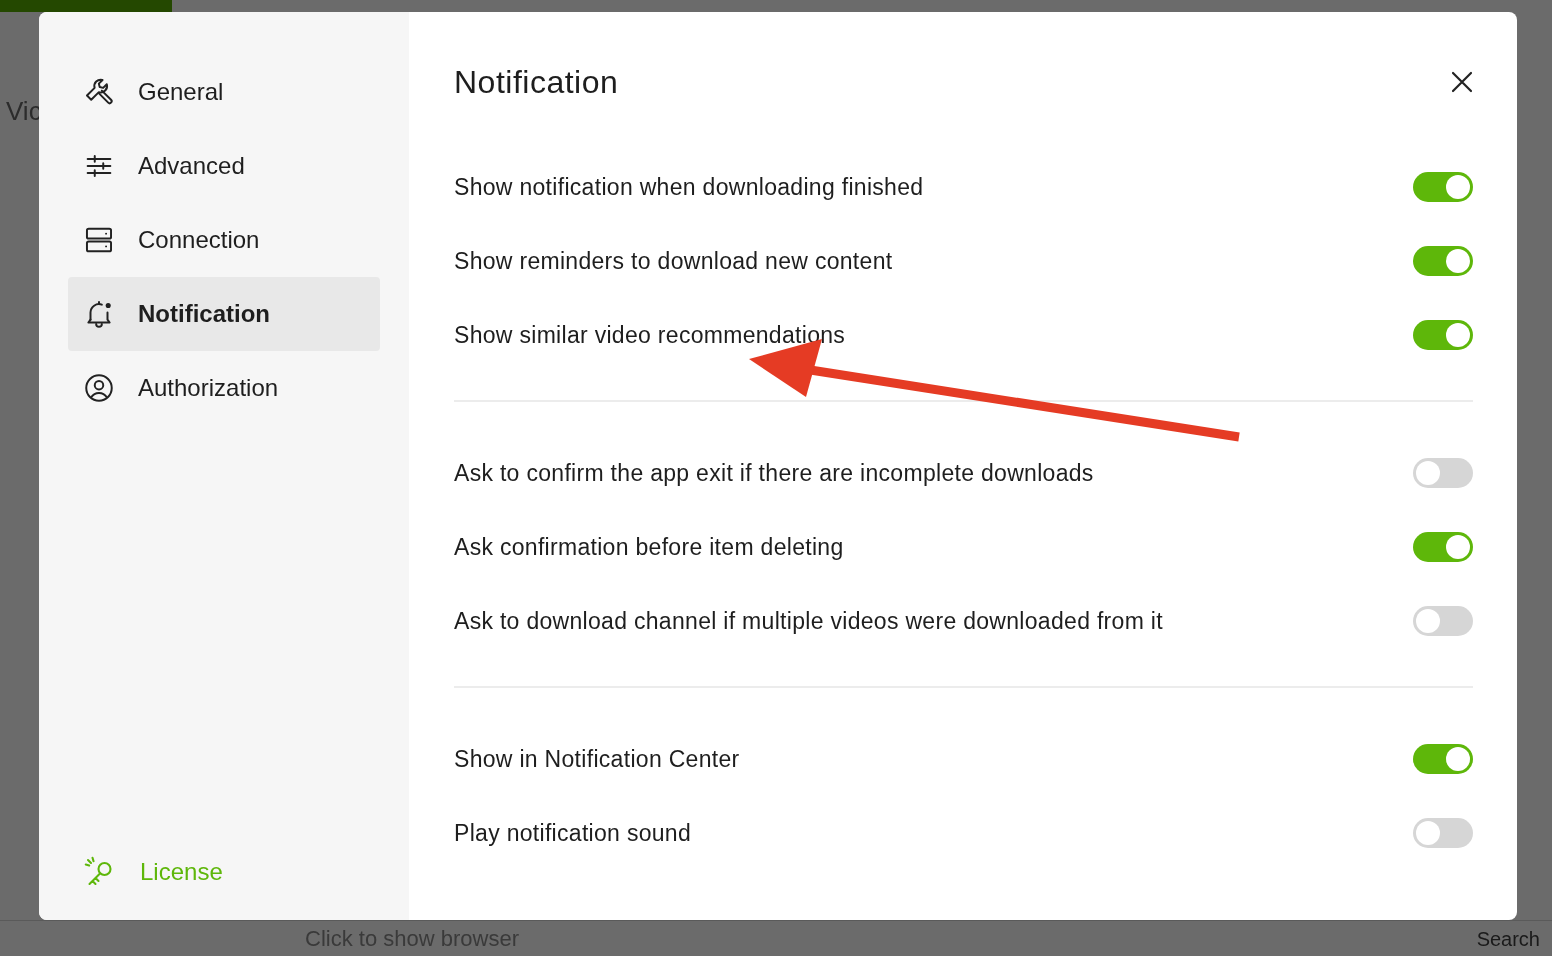 The width and height of the screenshot is (1552, 956). What do you see at coordinates (99, 388) in the screenshot?
I see `user-icon` at bounding box center [99, 388].